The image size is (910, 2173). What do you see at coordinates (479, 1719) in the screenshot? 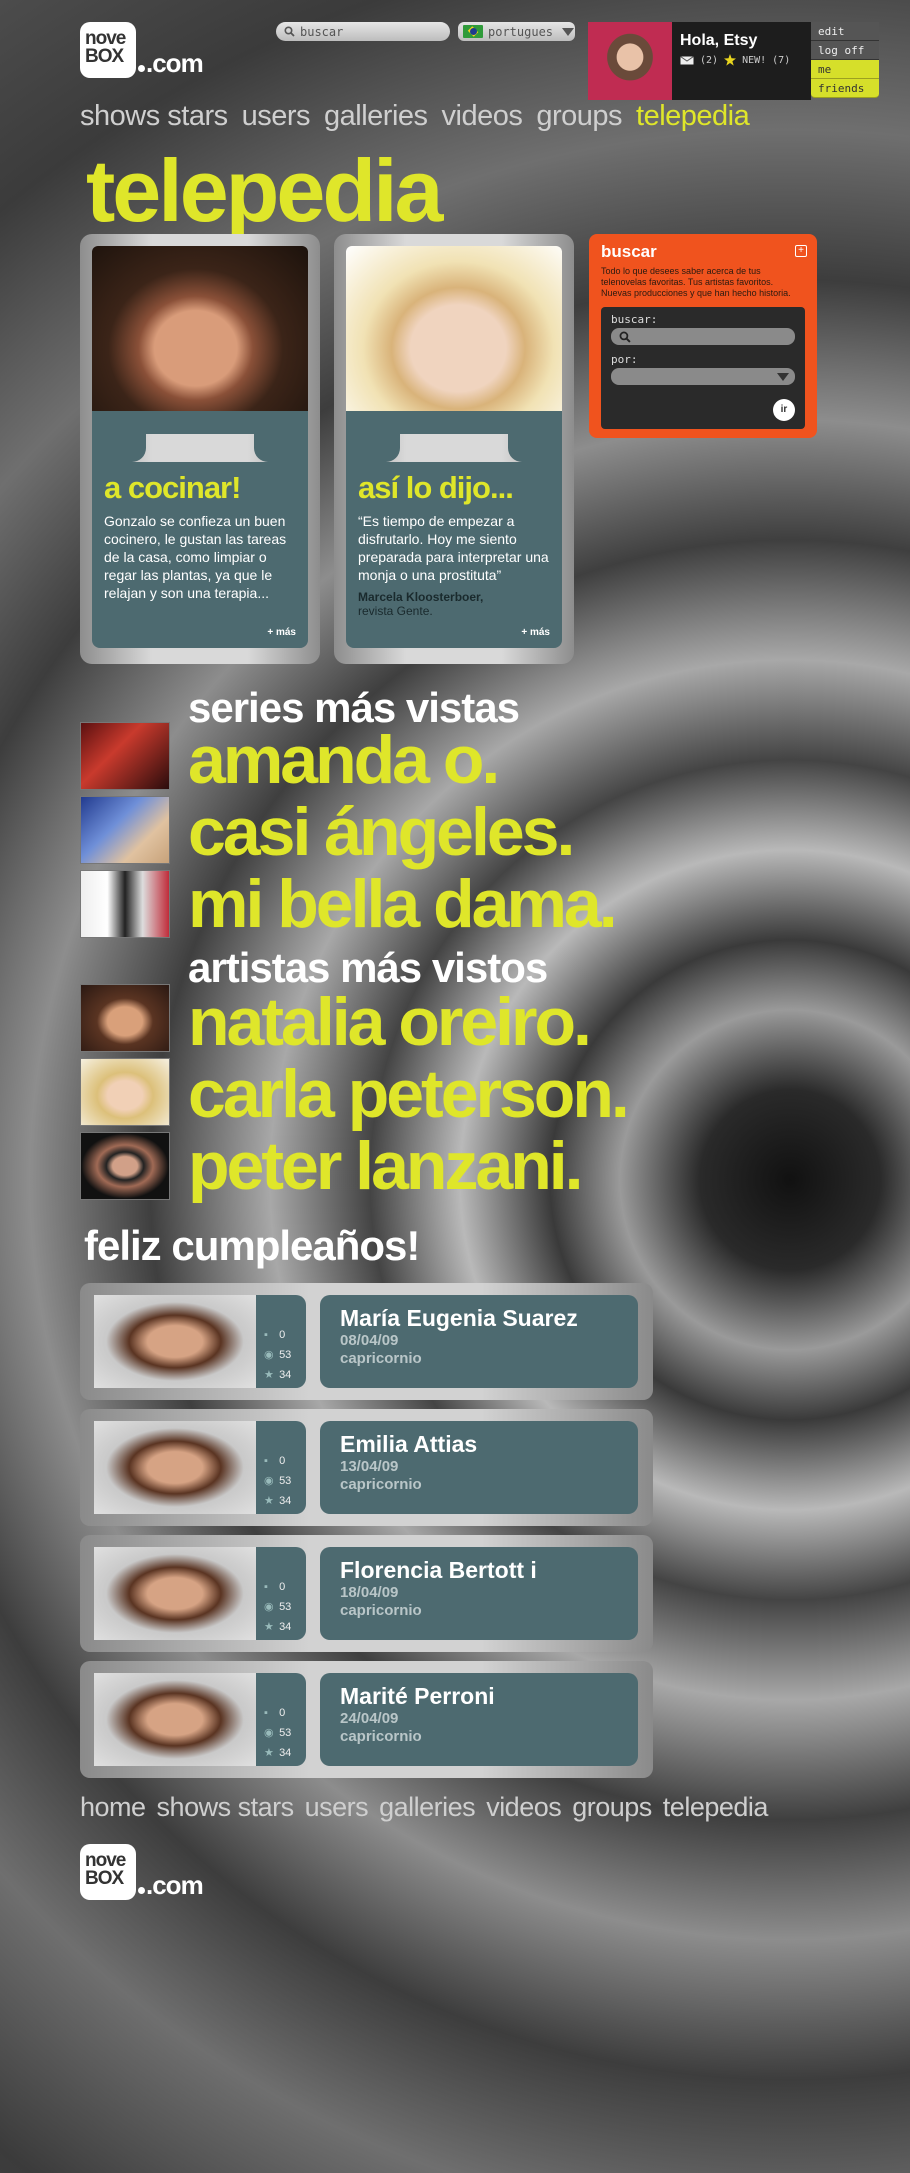
I see `birthday-info: Marité Perroni 24/04/09 capricornio` at bounding box center [479, 1719].